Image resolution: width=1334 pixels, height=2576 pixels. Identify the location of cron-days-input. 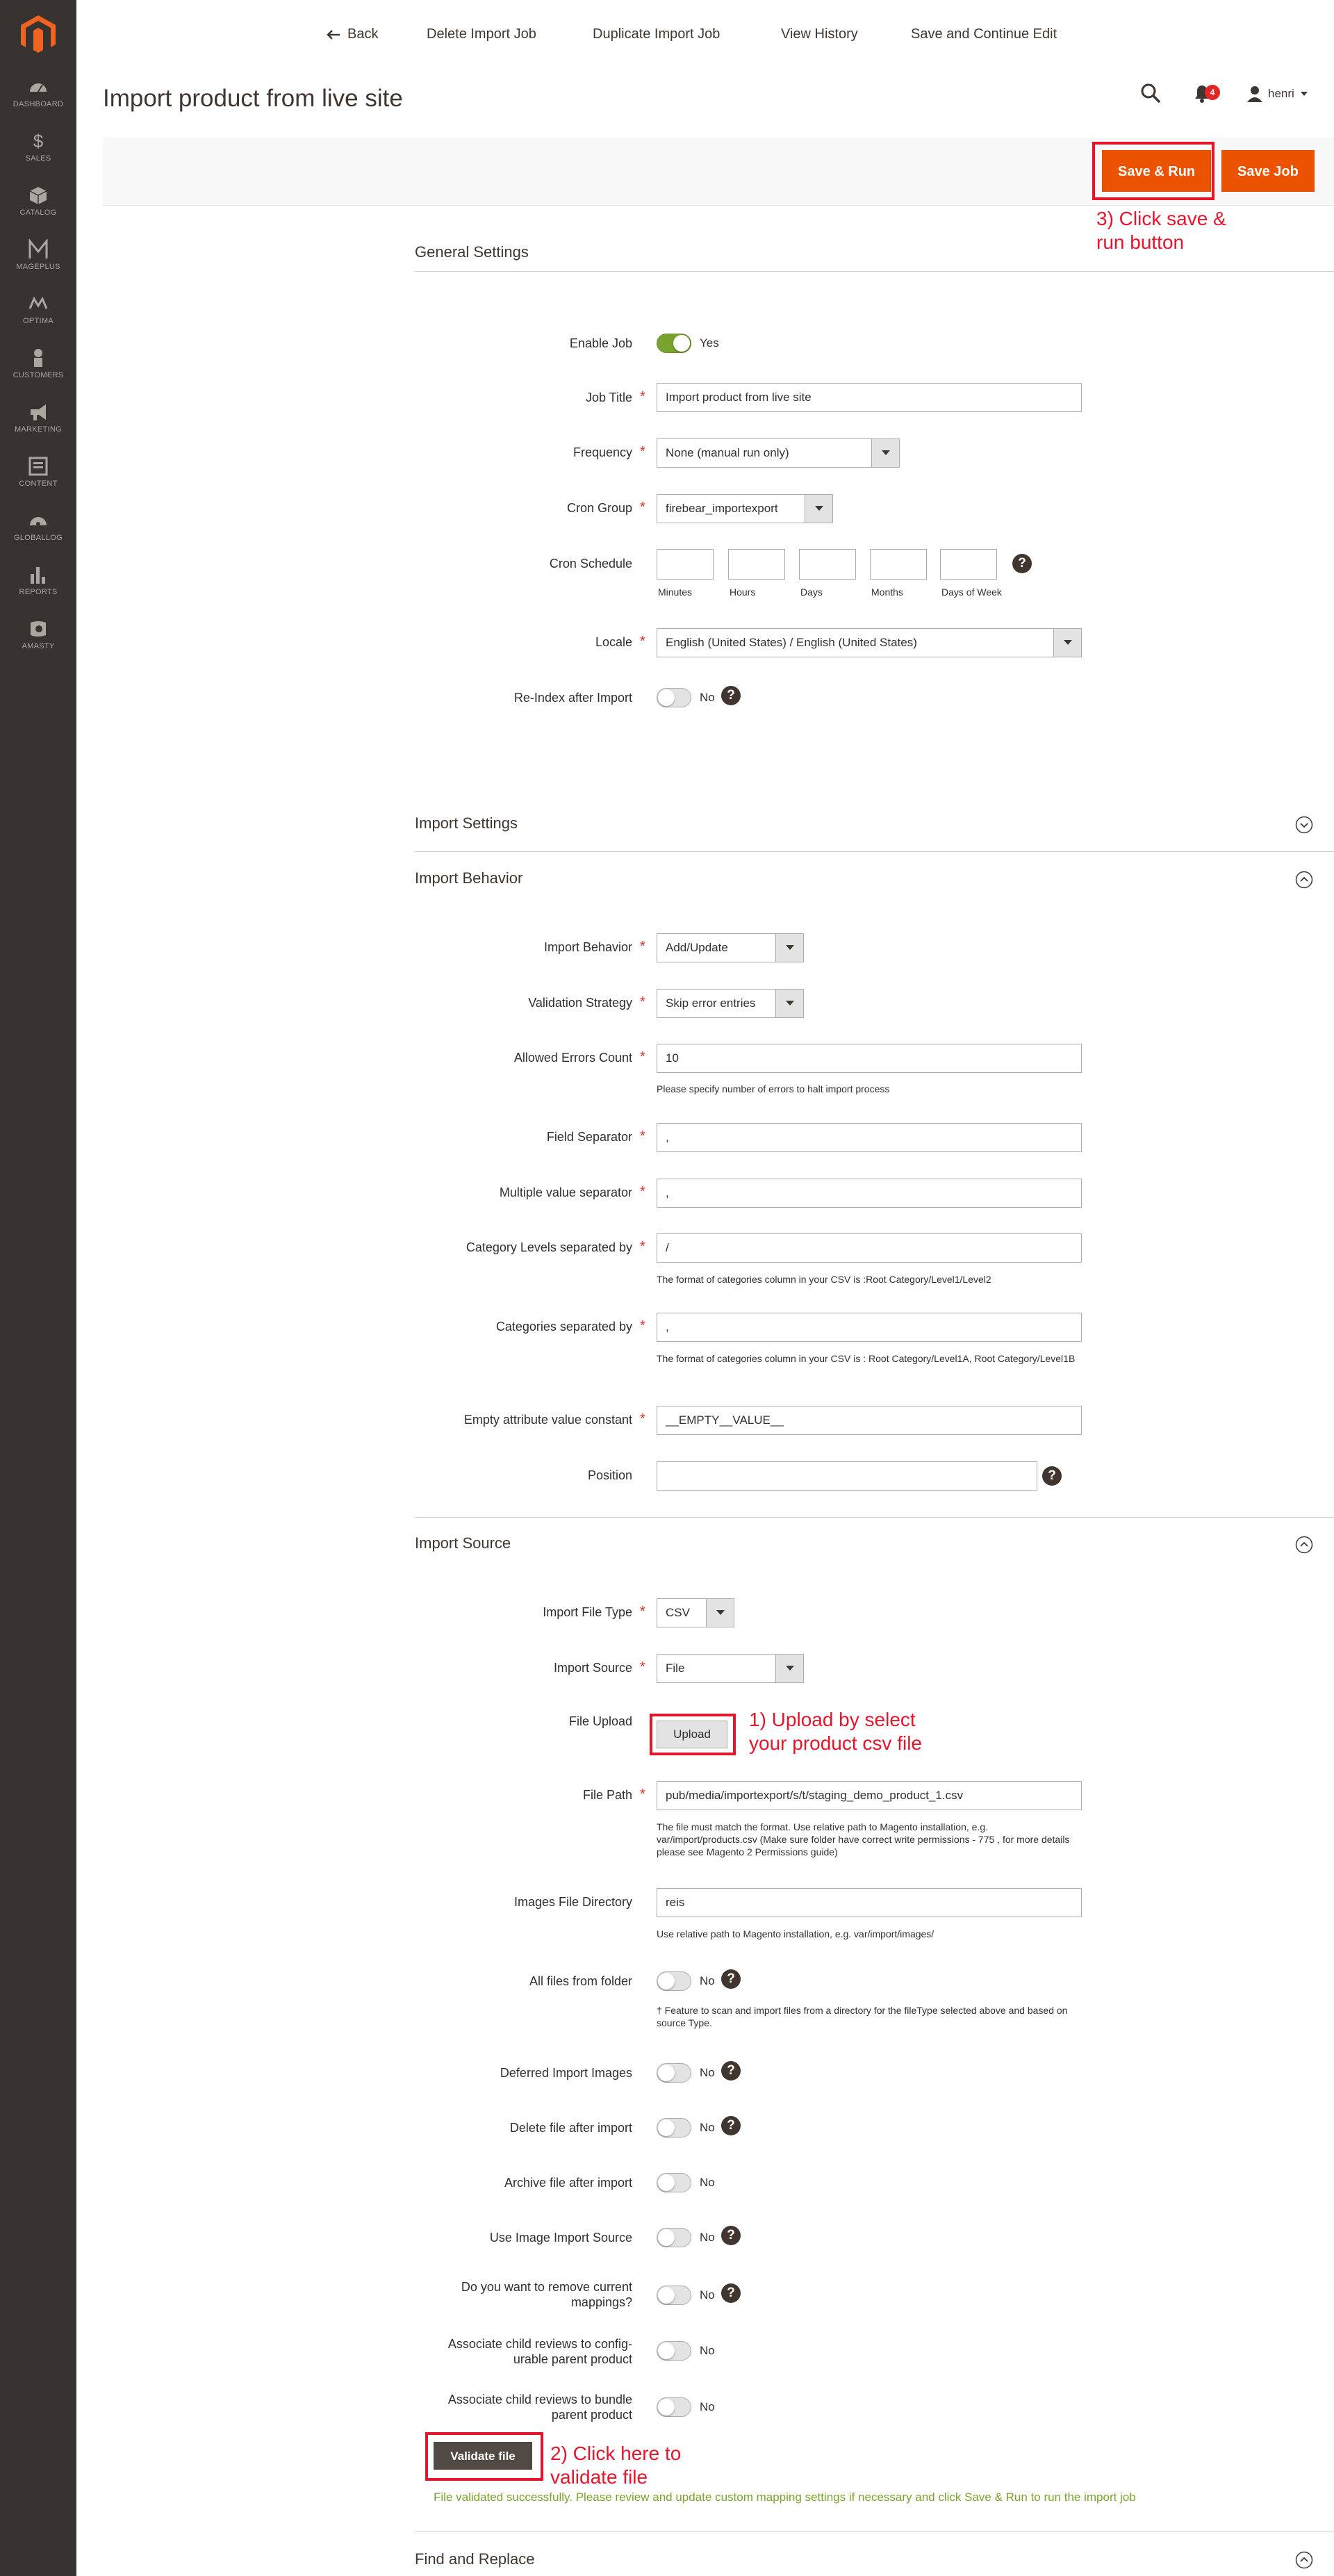
(828, 564).